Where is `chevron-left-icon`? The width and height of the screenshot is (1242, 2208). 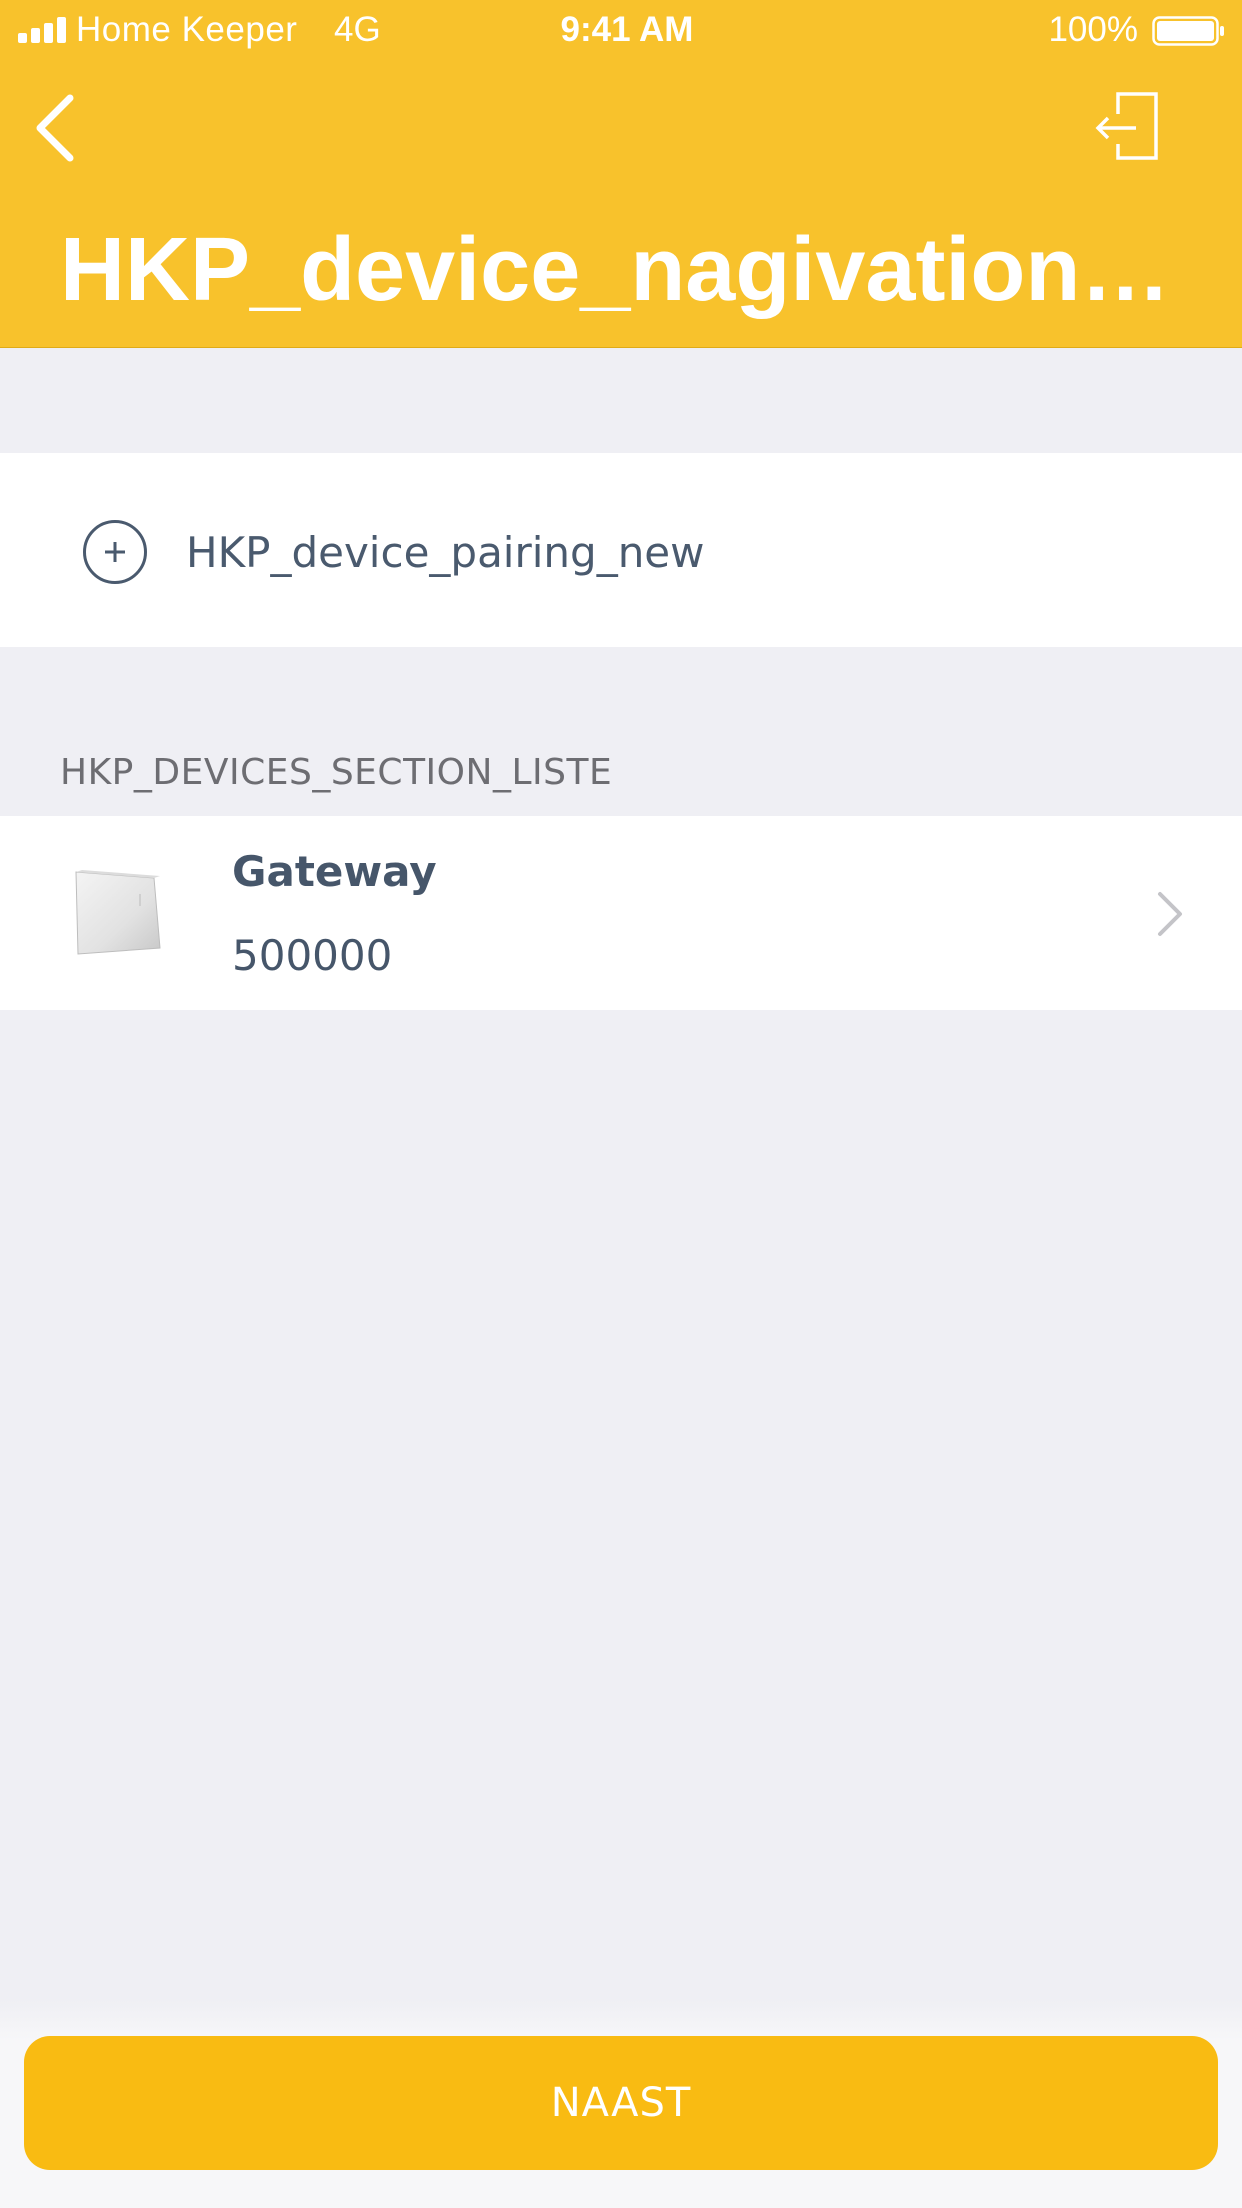 chevron-left-icon is located at coordinates (55, 128).